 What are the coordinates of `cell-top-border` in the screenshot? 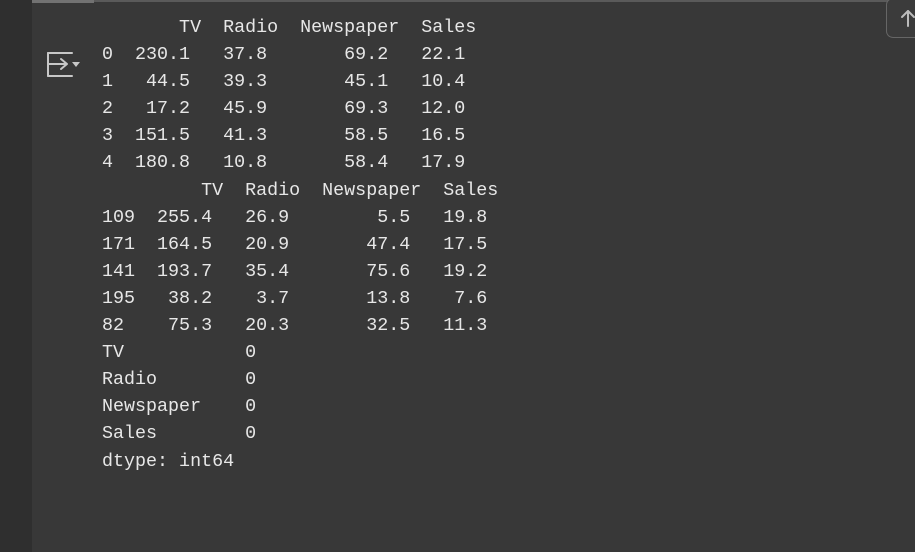 It's located at (473, 1).